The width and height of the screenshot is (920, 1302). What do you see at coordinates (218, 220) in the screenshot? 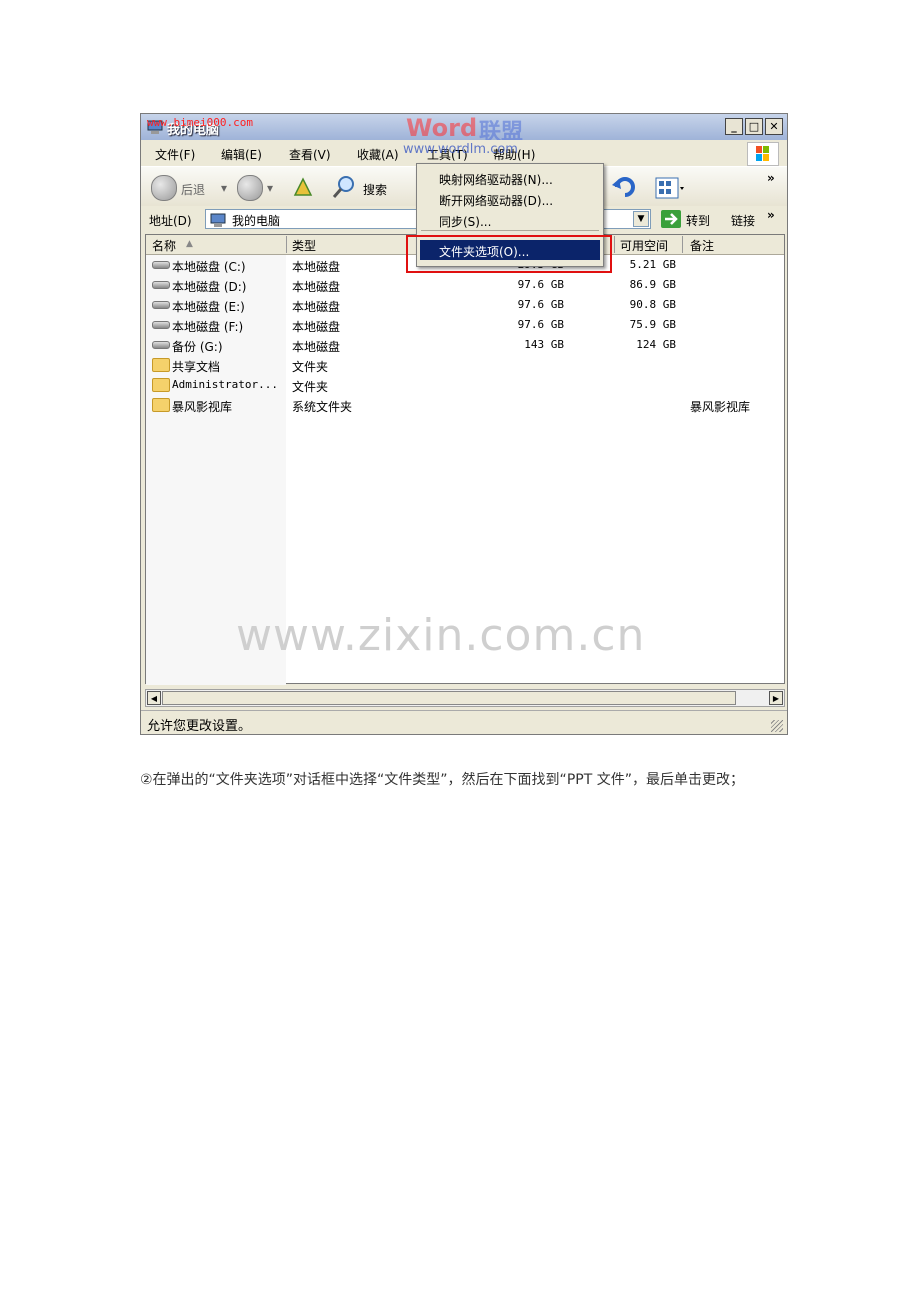
I see `my-computer-icon` at bounding box center [218, 220].